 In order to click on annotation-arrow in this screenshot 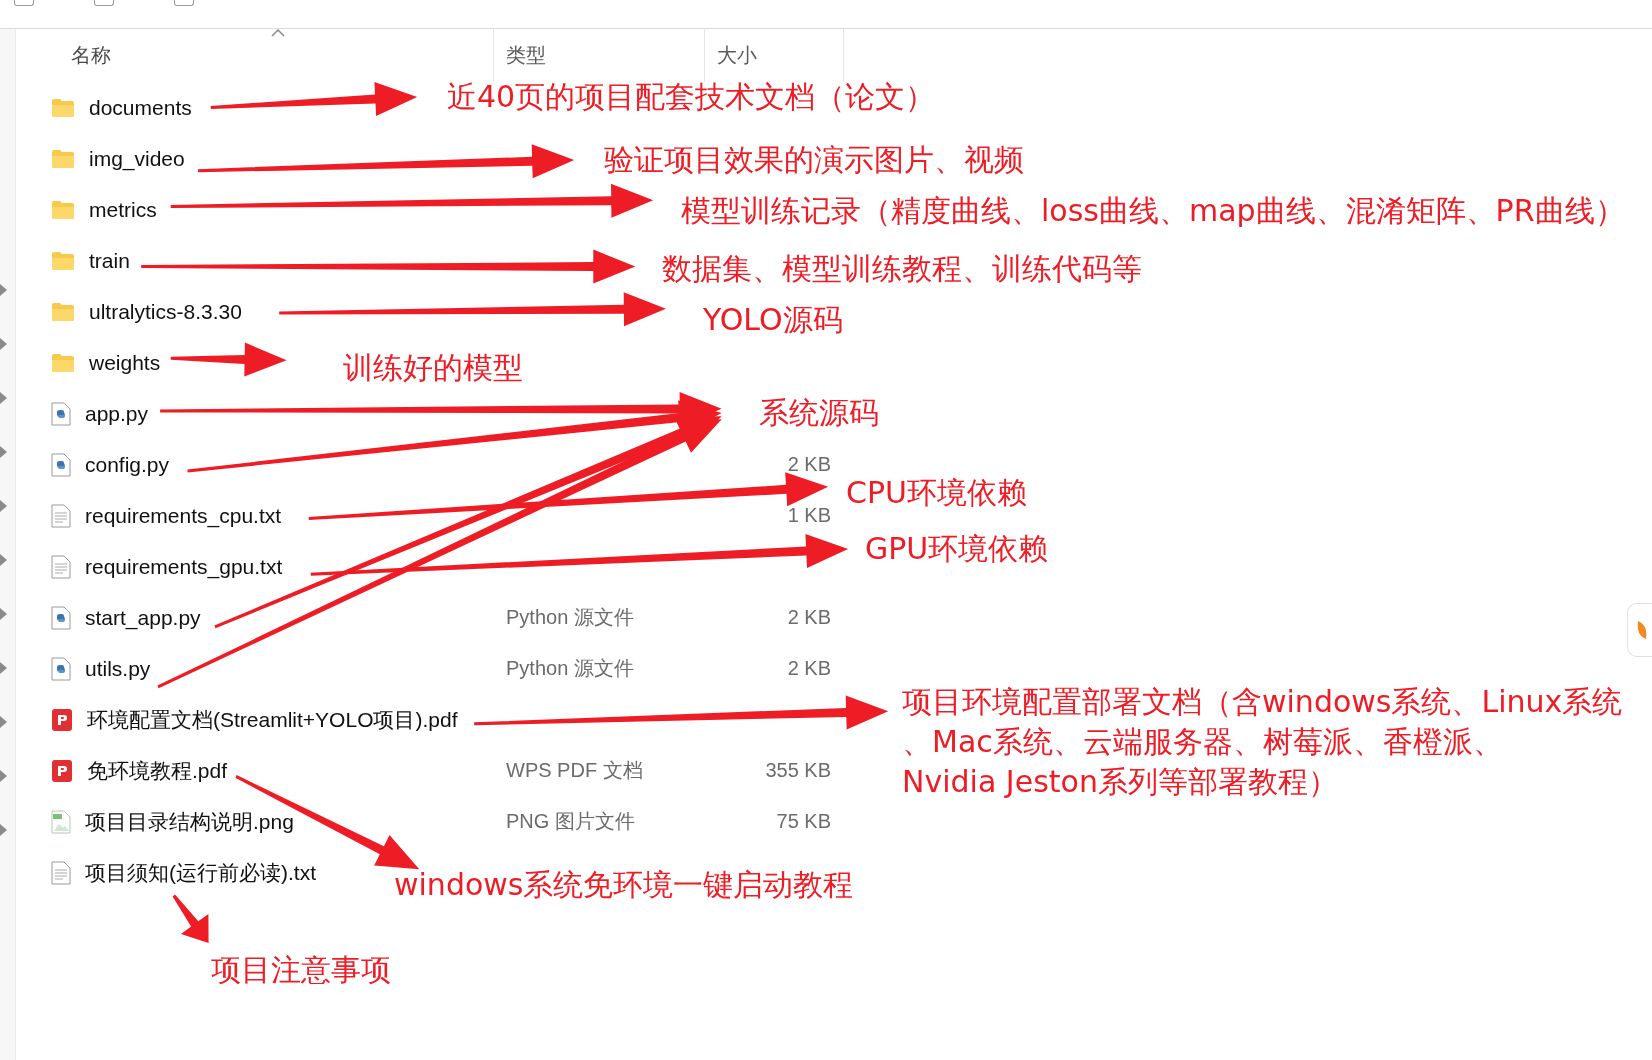, I will do `click(190, 918)`.